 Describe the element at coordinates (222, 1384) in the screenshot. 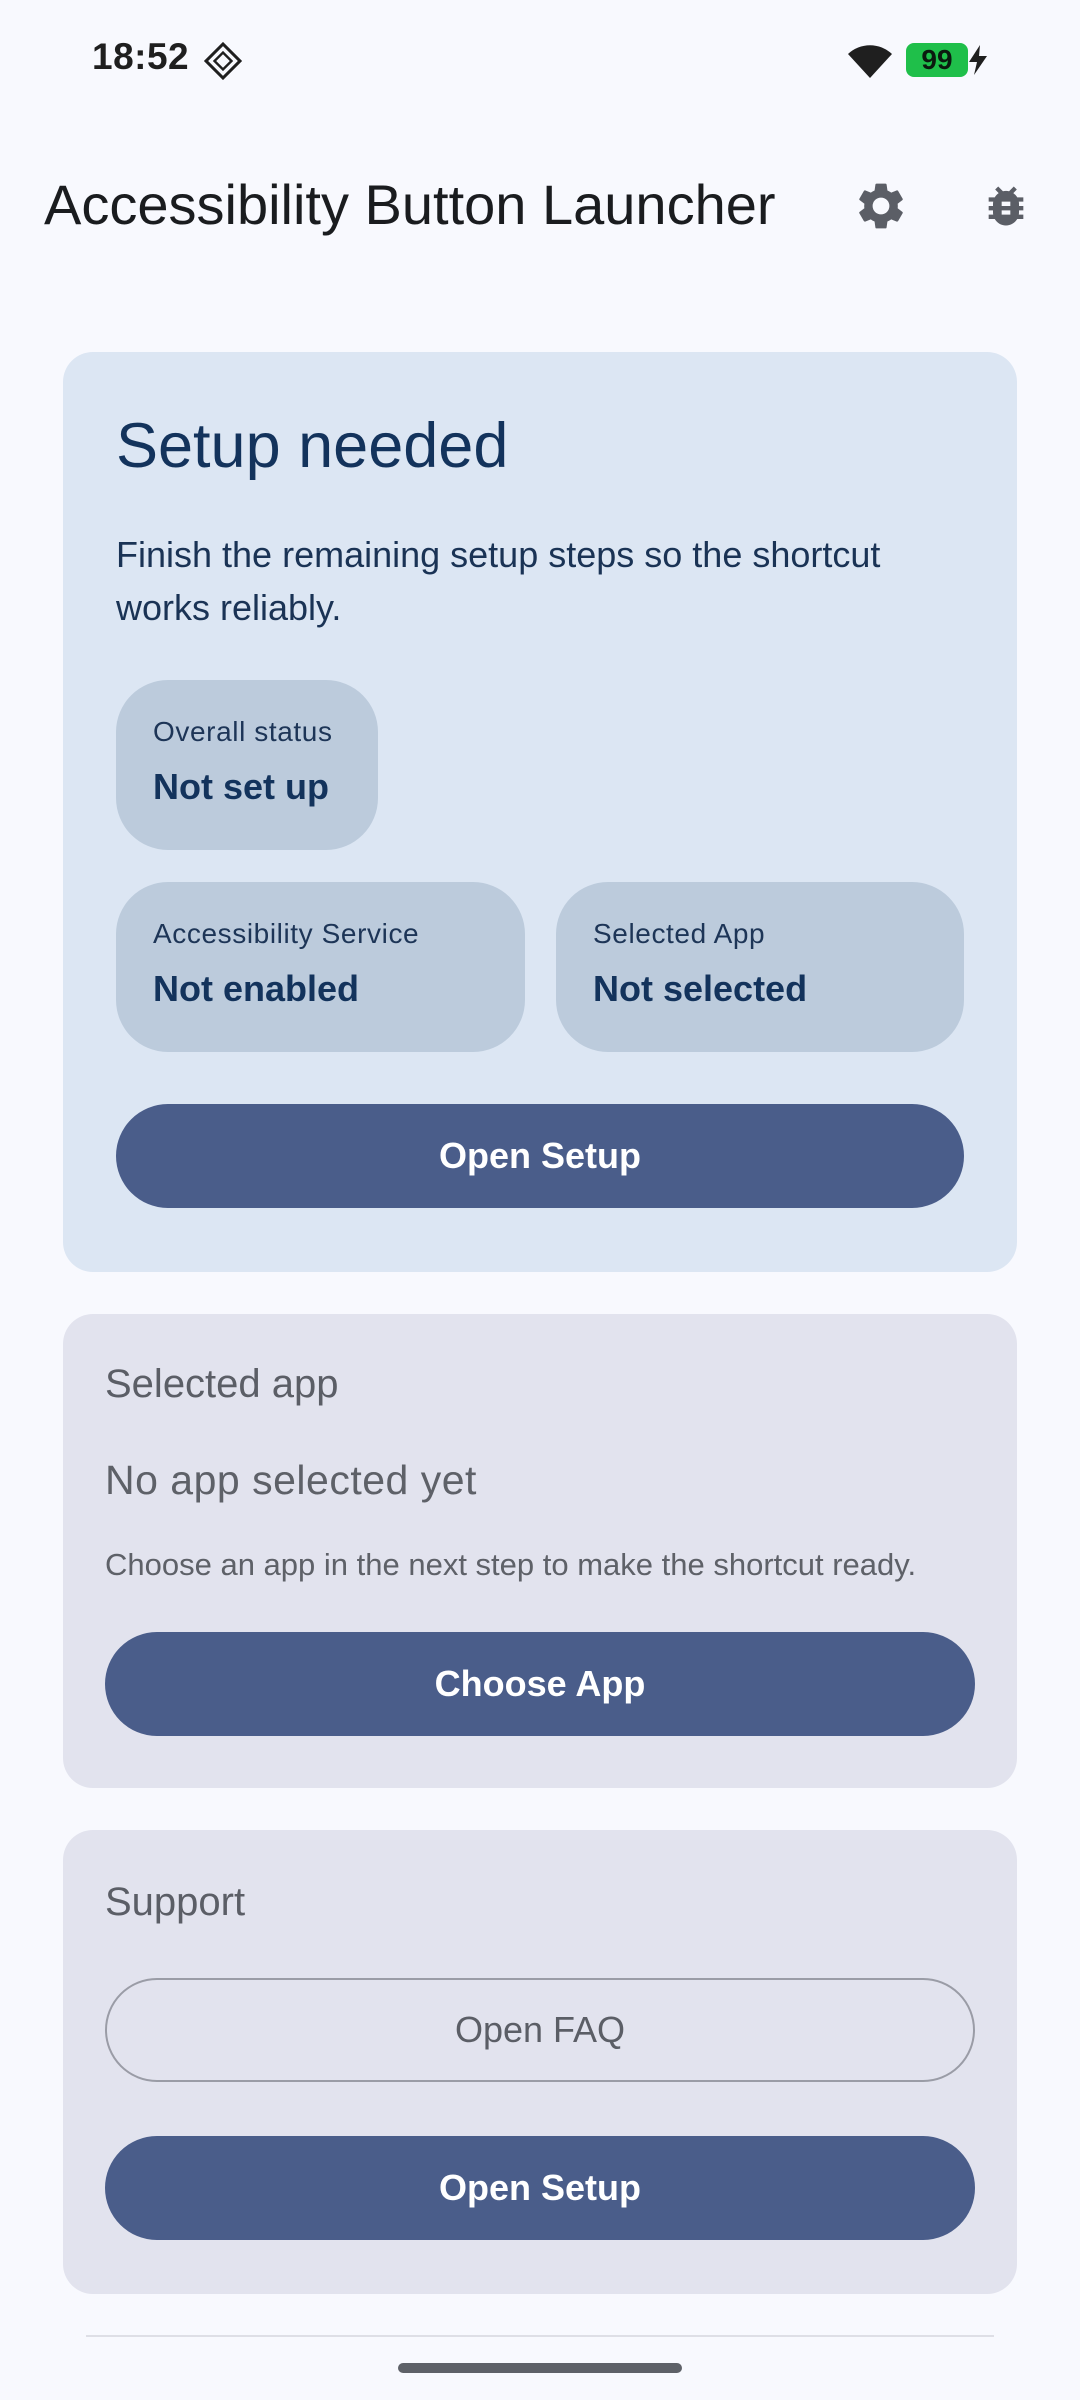

I see `selected-app-title: Selected app` at that location.